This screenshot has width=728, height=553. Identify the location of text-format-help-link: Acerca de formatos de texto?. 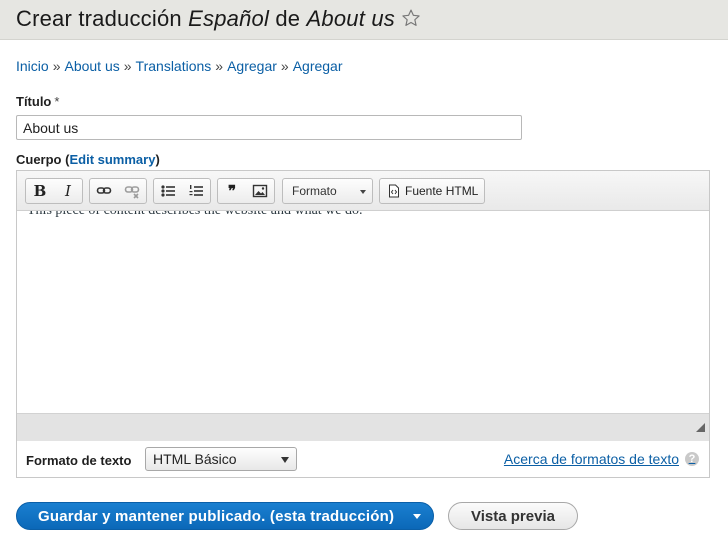
(601, 459).